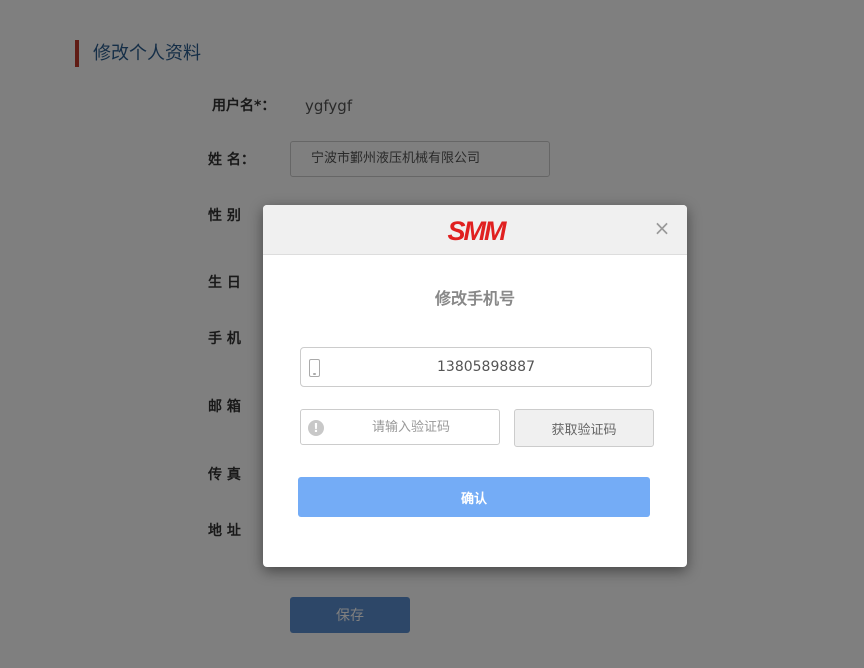 The width and height of the screenshot is (864, 668). What do you see at coordinates (314, 368) in the screenshot?
I see `mobile-phone-icon` at bounding box center [314, 368].